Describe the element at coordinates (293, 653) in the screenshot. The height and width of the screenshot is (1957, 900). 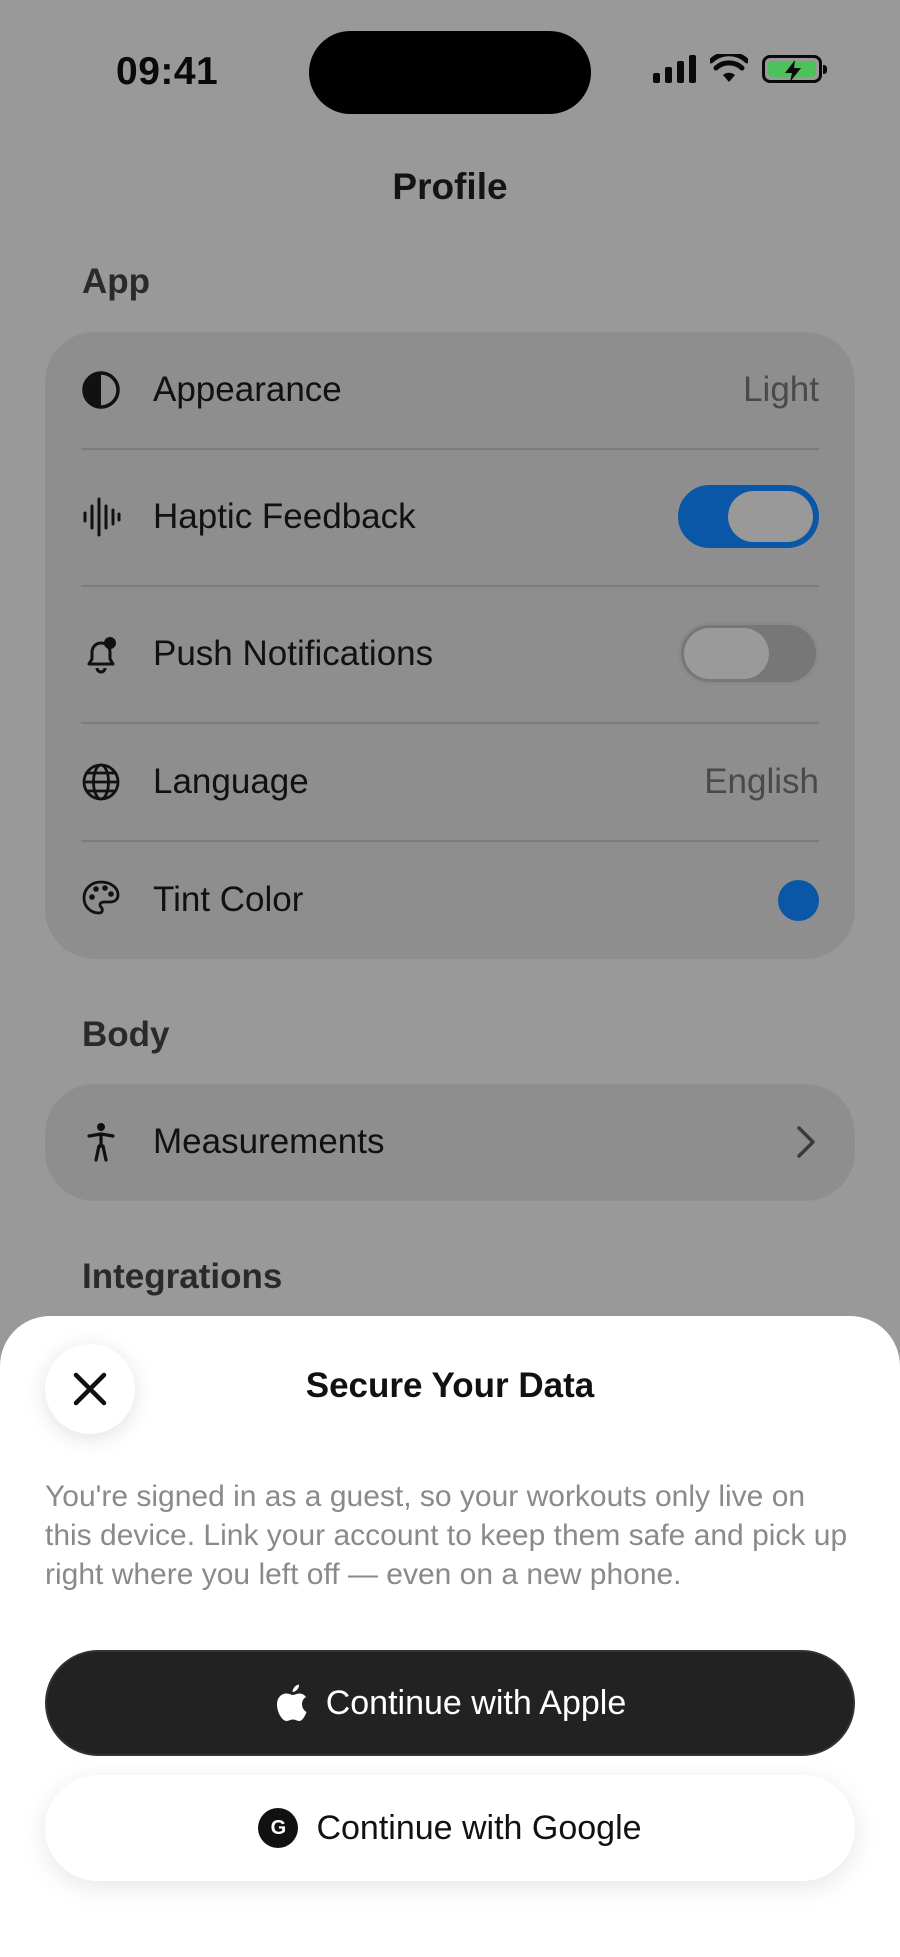
I see `push-notifications-label: Push Notifications` at that location.